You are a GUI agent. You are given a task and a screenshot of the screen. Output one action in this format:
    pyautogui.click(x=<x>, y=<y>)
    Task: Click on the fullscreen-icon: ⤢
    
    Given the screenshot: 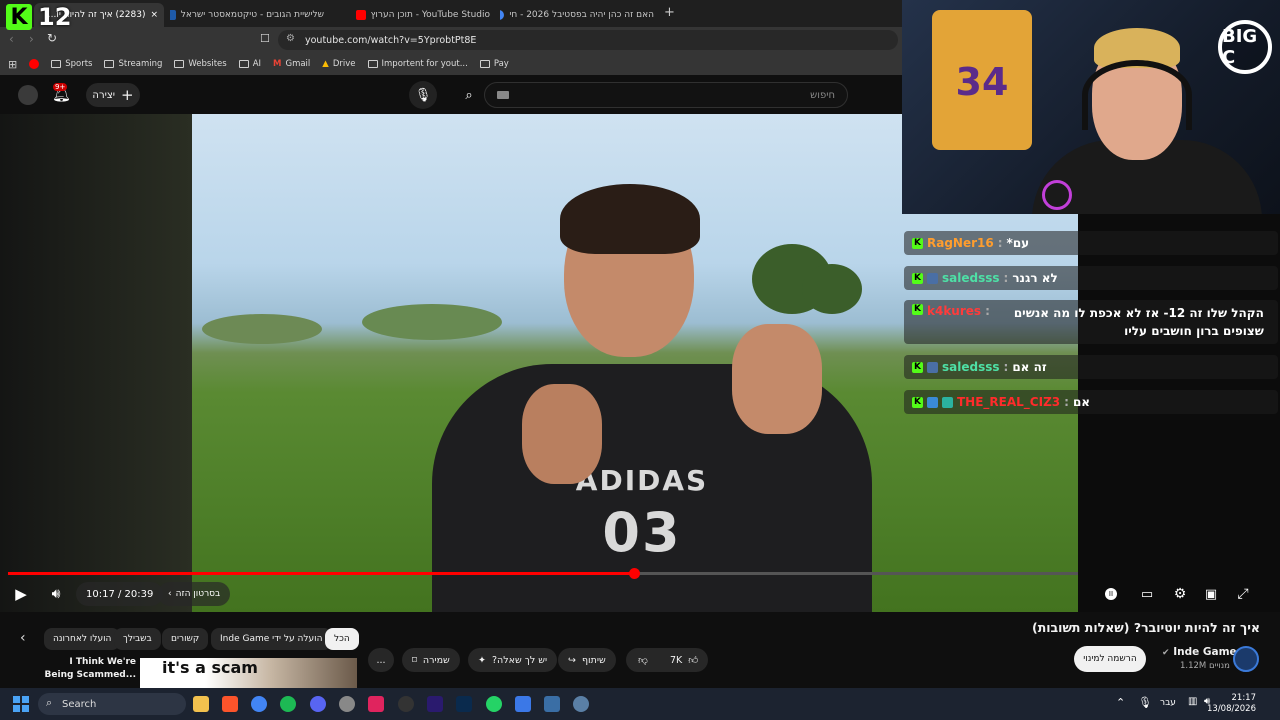 What is the action you would take?
    pyautogui.click(x=1243, y=594)
    